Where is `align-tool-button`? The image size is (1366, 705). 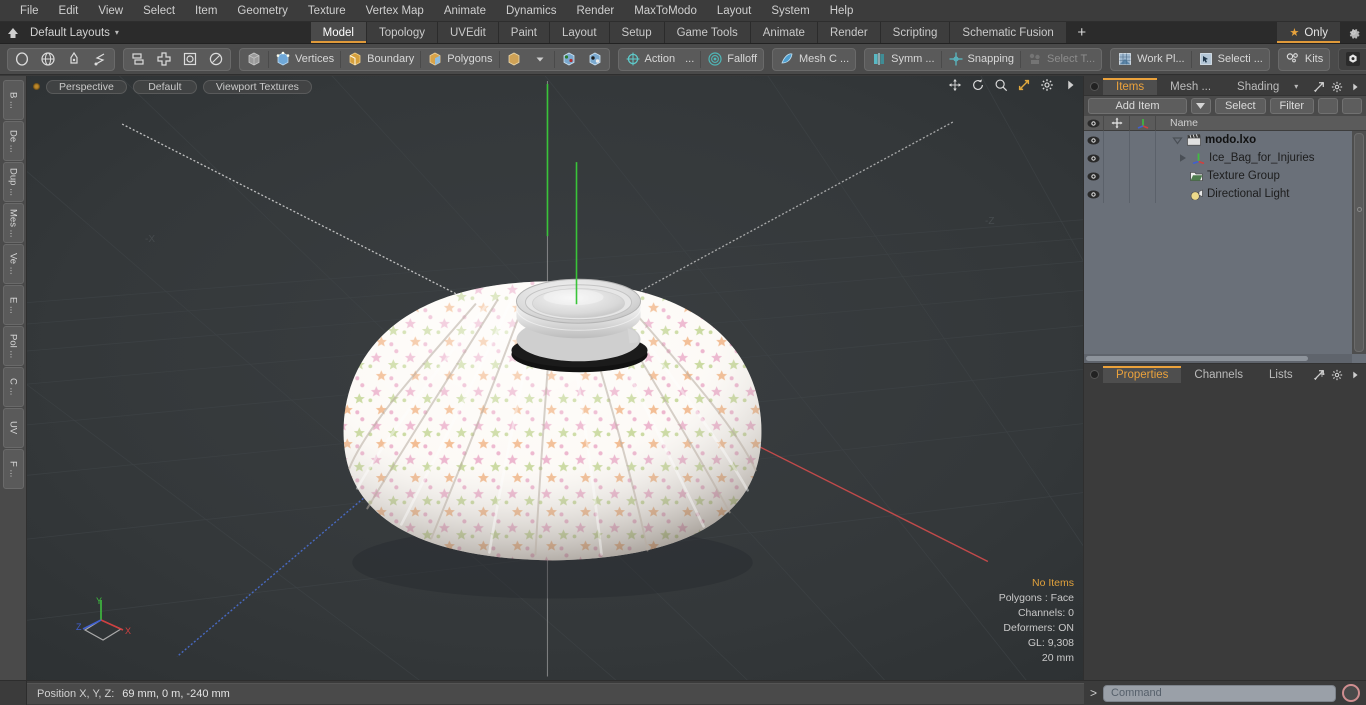
align-tool-button is located at coordinates (138, 59).